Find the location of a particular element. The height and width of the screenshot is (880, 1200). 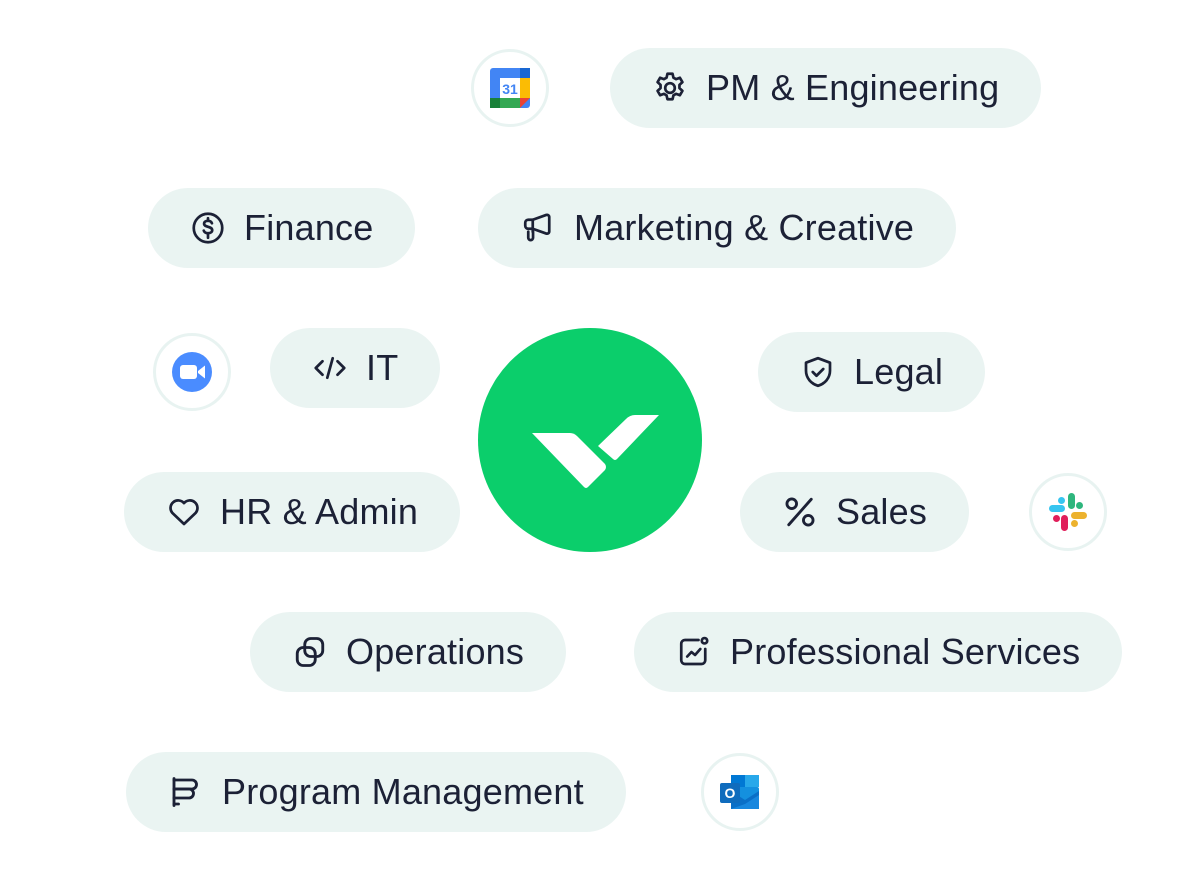

calendar-date-text: 31 is located at coordinates (510, 89).